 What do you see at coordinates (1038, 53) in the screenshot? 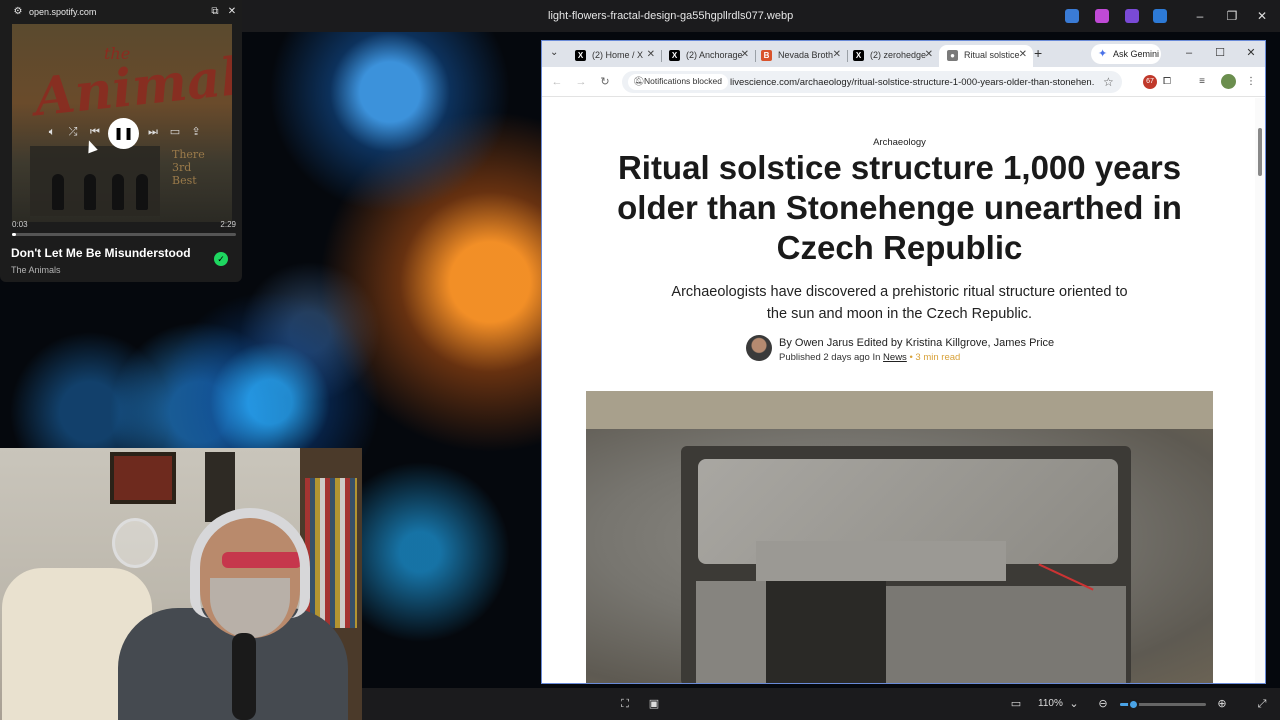
I see `new-tab-button: +` at bounding box center [1038, 53].